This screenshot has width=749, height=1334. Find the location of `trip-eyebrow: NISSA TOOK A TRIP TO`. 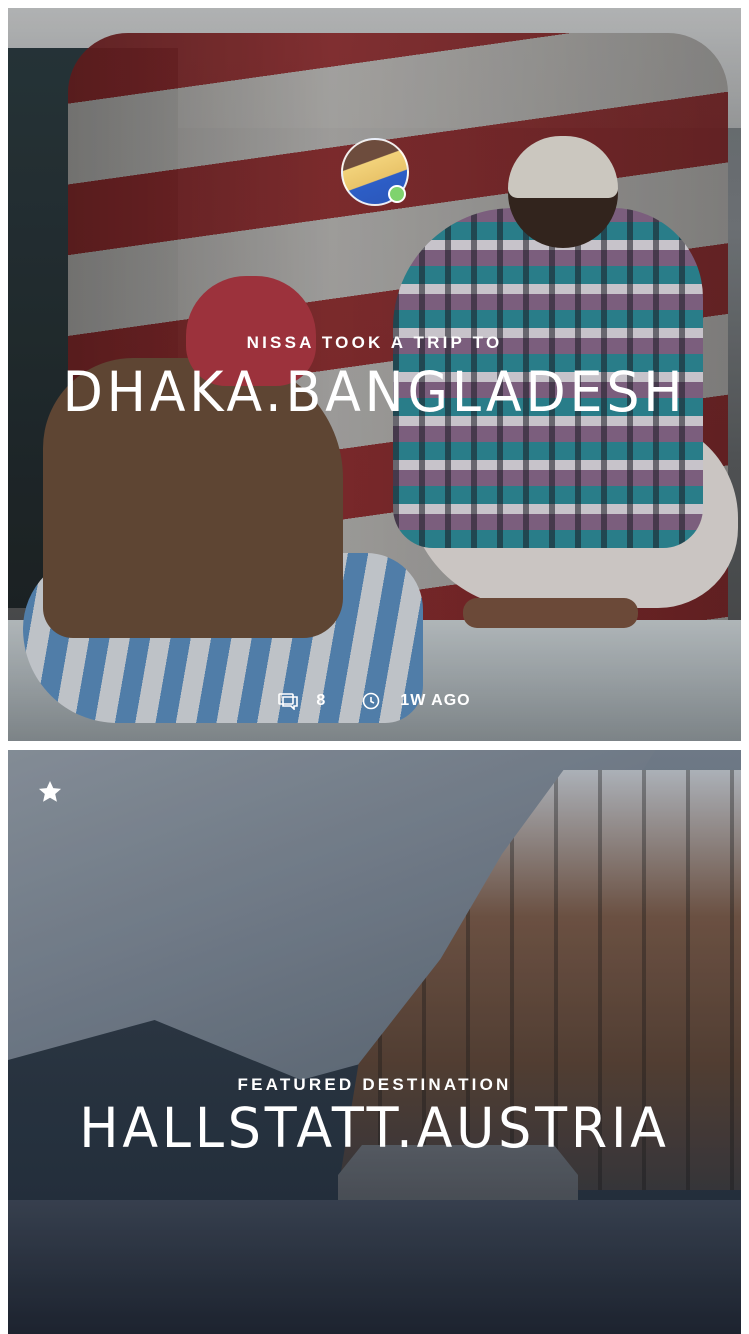

trip-eyebrow: NISSA TOOK A TRIP TO is located at coordinates (374, 342).